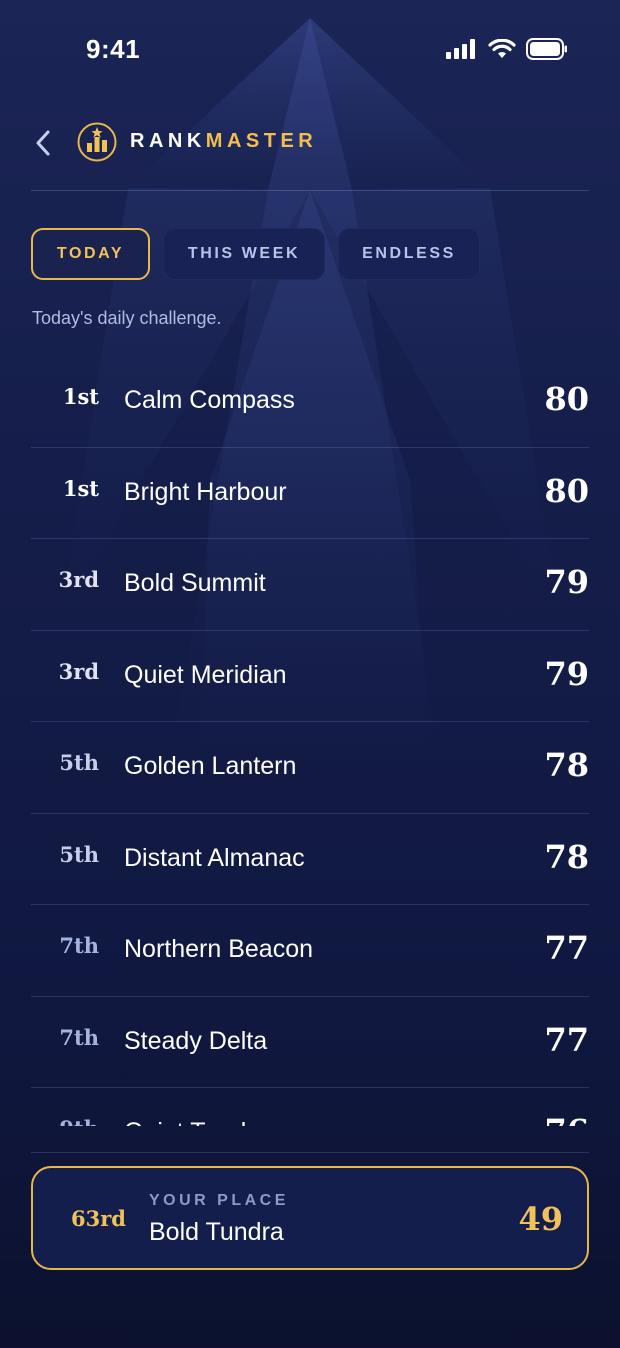 The width and height of the screenshot is (620, 1348). What do you see at coordinates (214, 857) in the screenshot?
I see `row-player-name: Distant Almanac` at bounding box center [214, 857].